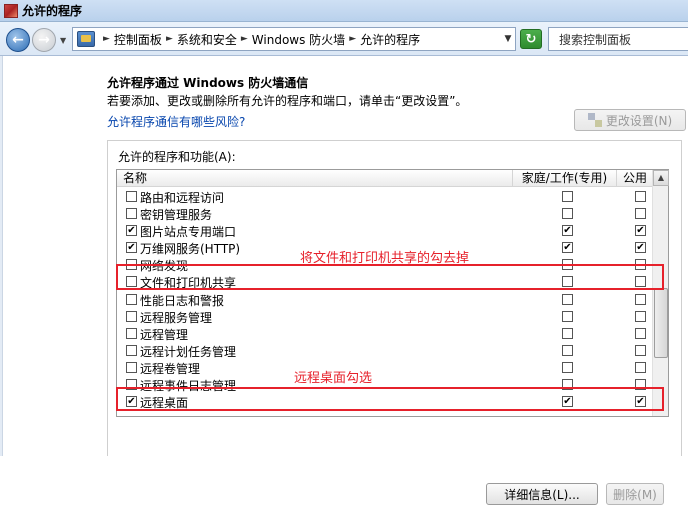 This screenshot has height=505, width=688. I want to click on control-panel-icon, so click(86, 39).